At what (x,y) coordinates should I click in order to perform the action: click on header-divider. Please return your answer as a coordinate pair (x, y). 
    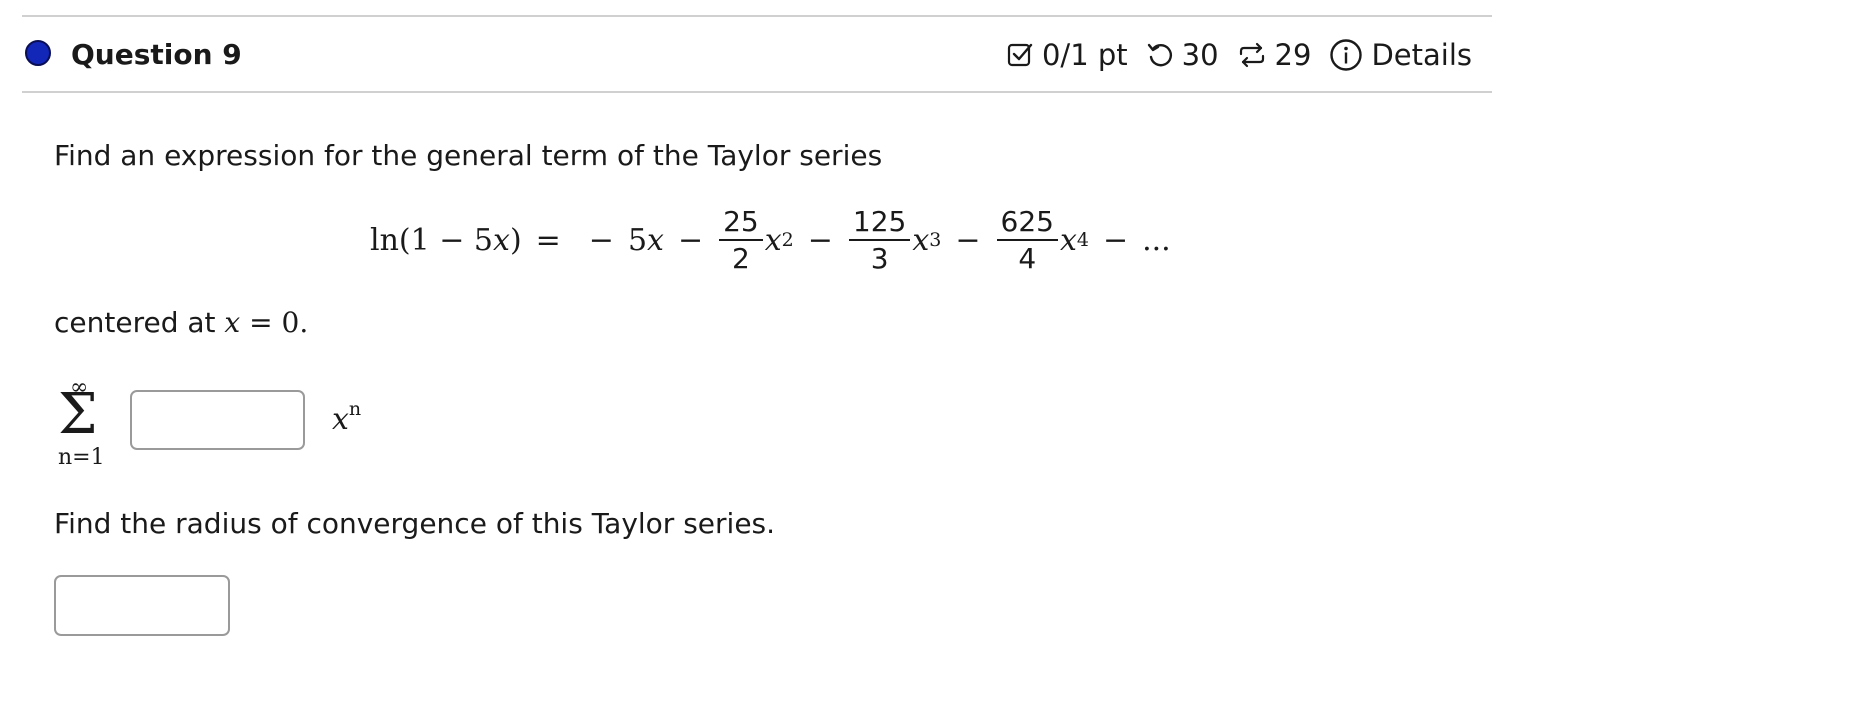
    Looking at the image, I should click on (757, 92).